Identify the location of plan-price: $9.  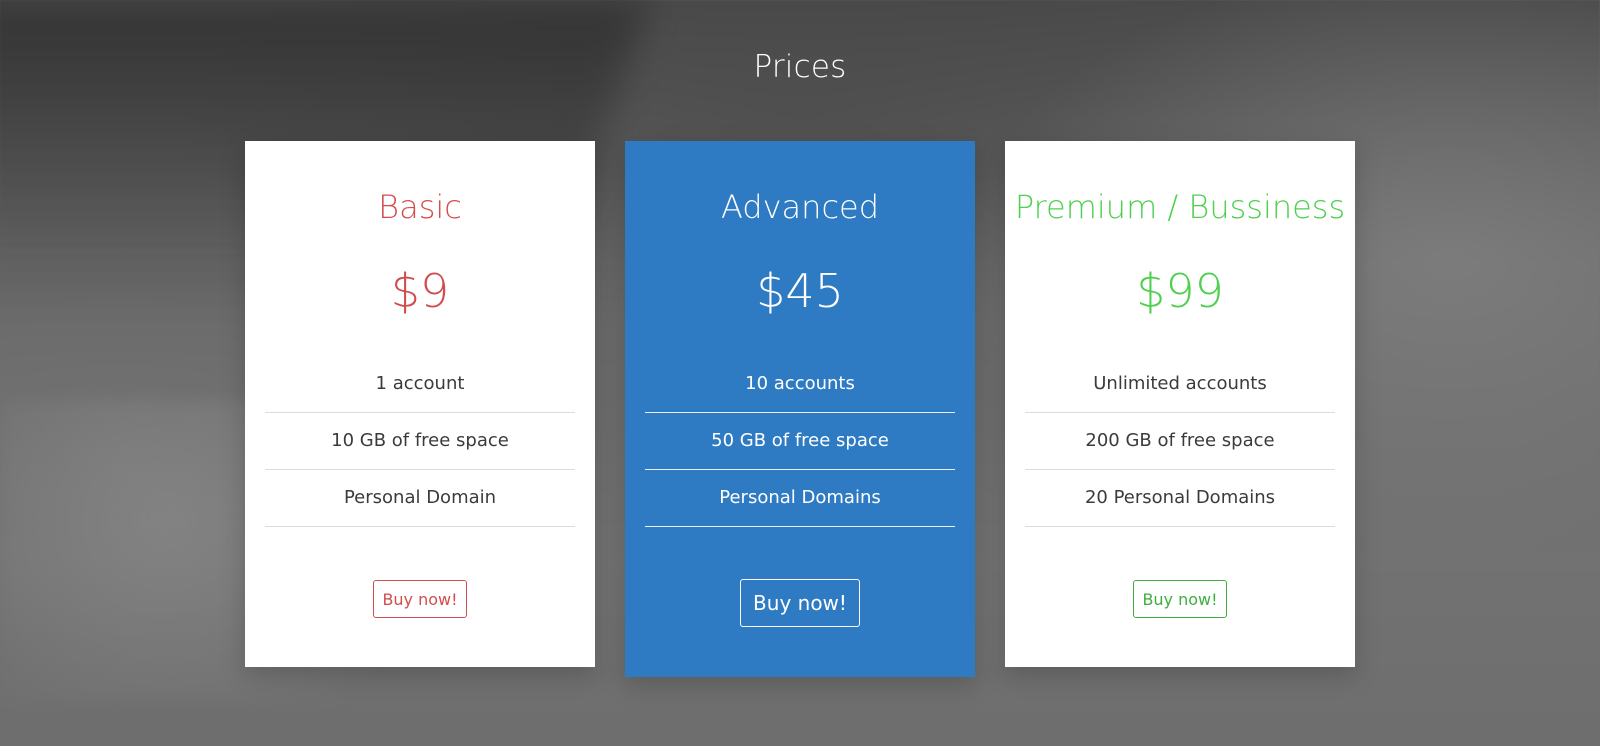
(420, 291).